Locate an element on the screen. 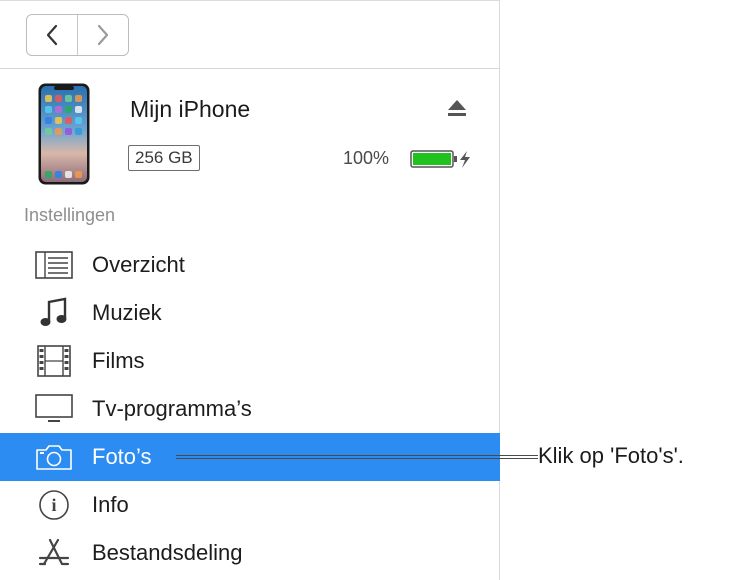 Image resolution: width=747 pixels, height=580 pixels. chevron-left-icon is located at coordinates (52, 35).